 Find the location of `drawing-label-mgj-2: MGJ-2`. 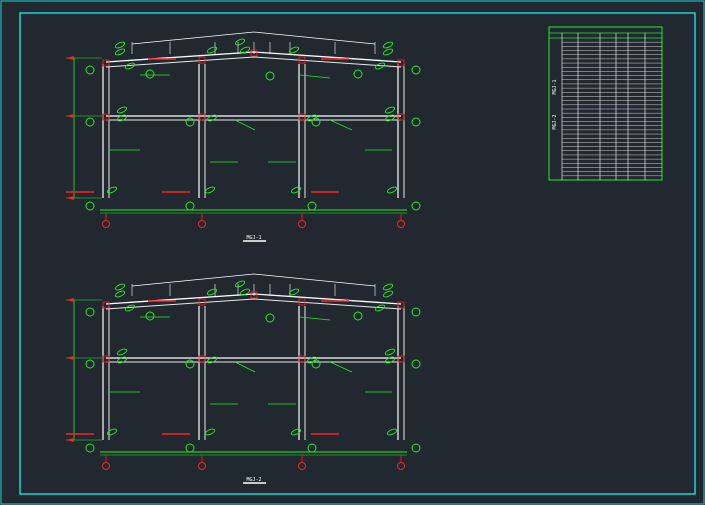

drawing-label-mgj-2: MGJ-2 is located at coordinates (253, 480).